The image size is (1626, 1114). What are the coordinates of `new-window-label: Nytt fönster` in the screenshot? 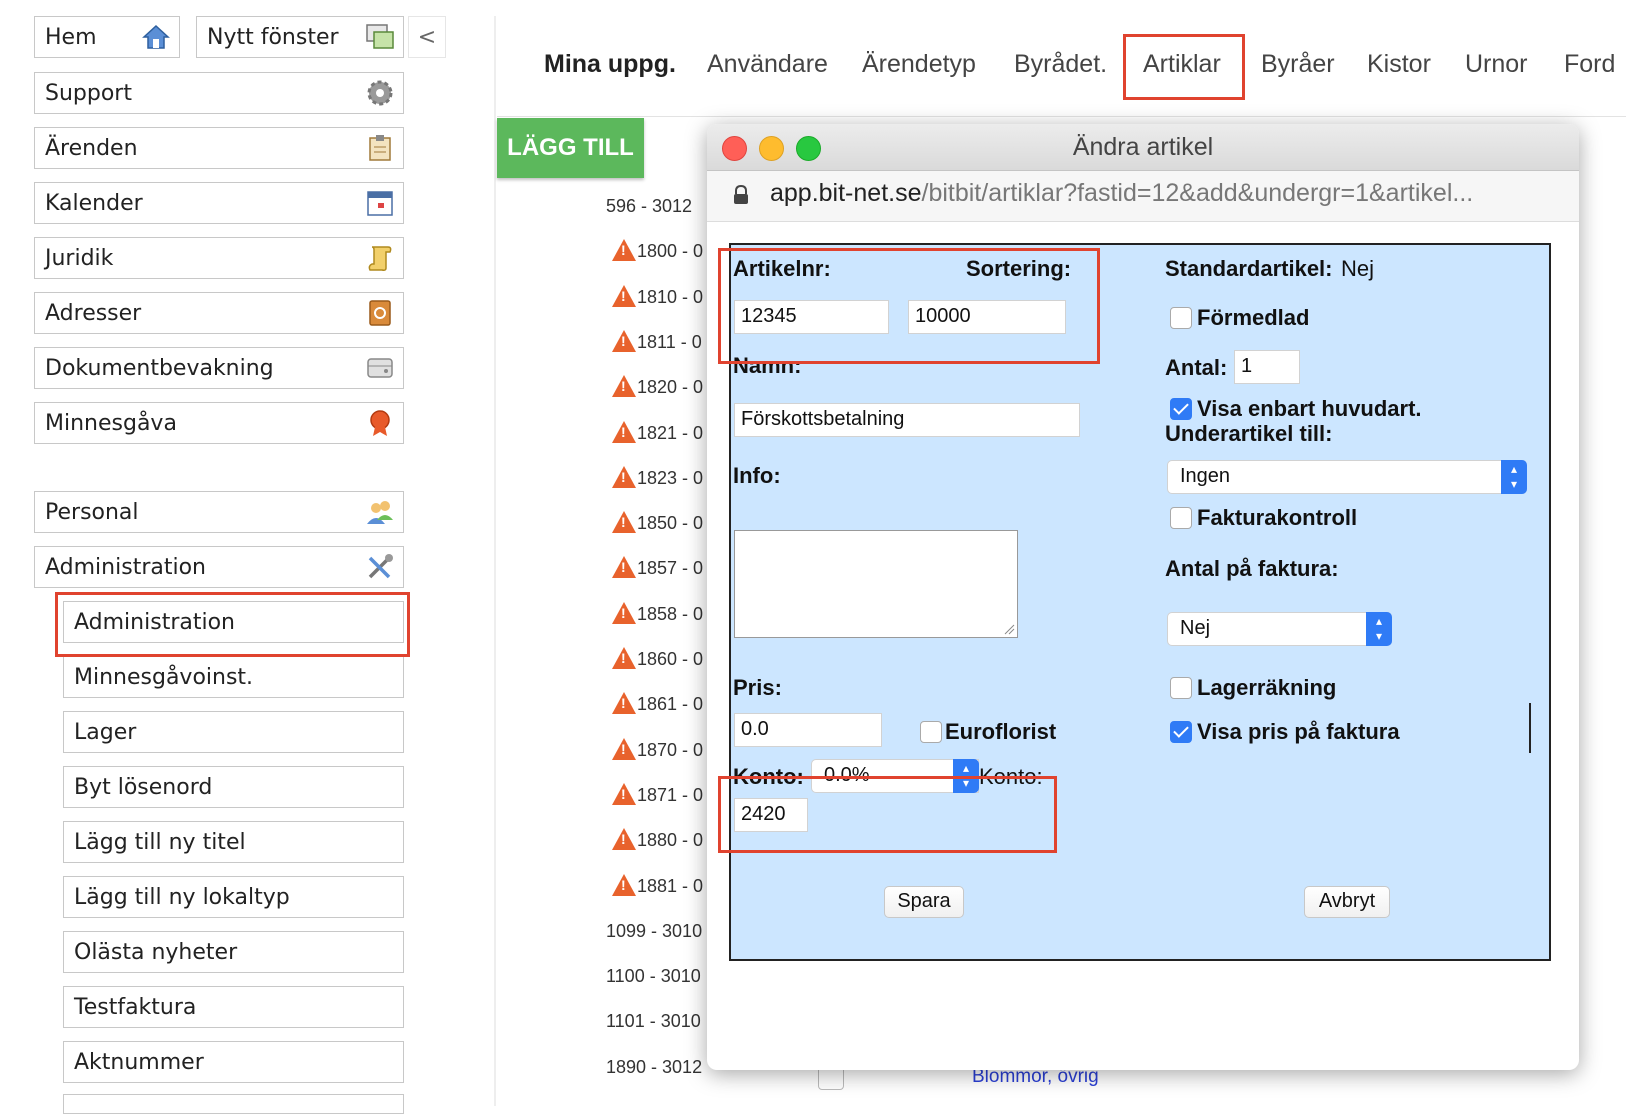 It's located at (273, 37).